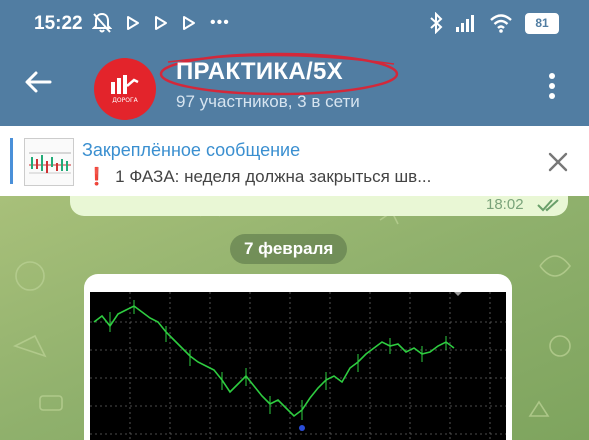 The image size is (589, 440). What do you see at coordinates (542, 23) in the screenshot?
I see `battery-indicator: 81` at bounding box center [542, 23].